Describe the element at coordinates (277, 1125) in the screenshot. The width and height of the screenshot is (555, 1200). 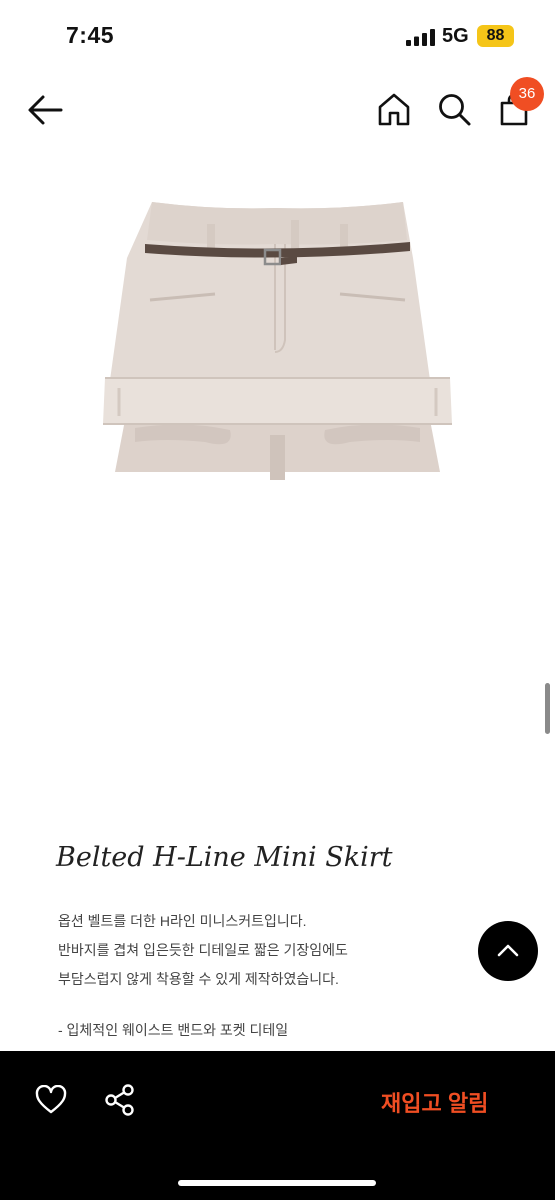
I see `bottom-action-bar: 재입고 알림` at that location.